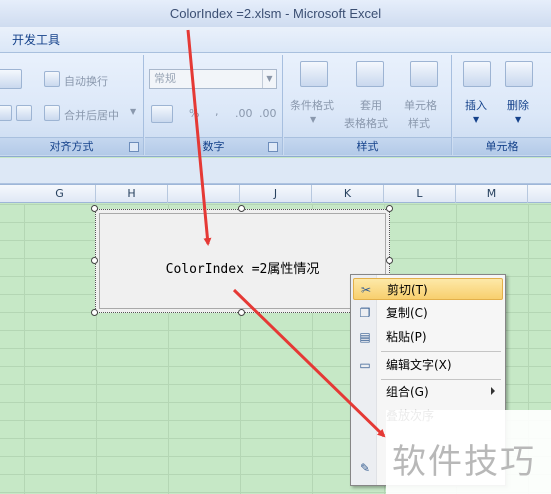 This screenshot has width=551, height=494. I want to click on menu-item-paste-label: 粘贴(P), so click(406, 337).